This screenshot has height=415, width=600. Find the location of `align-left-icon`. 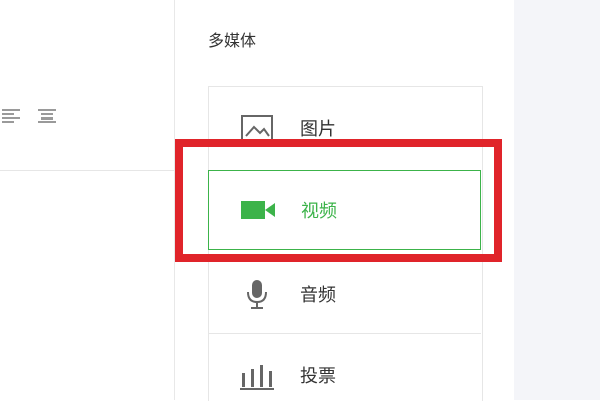

align-left-icon is located at coordinates (11, 115).